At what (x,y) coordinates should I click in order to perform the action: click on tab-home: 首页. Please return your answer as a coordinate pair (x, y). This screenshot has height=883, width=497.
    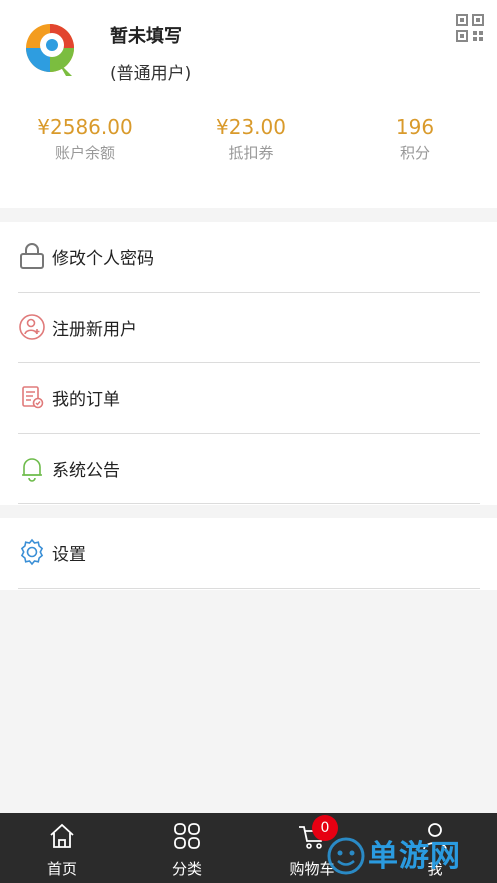
    Looking at the image, I should click on (62, 848).